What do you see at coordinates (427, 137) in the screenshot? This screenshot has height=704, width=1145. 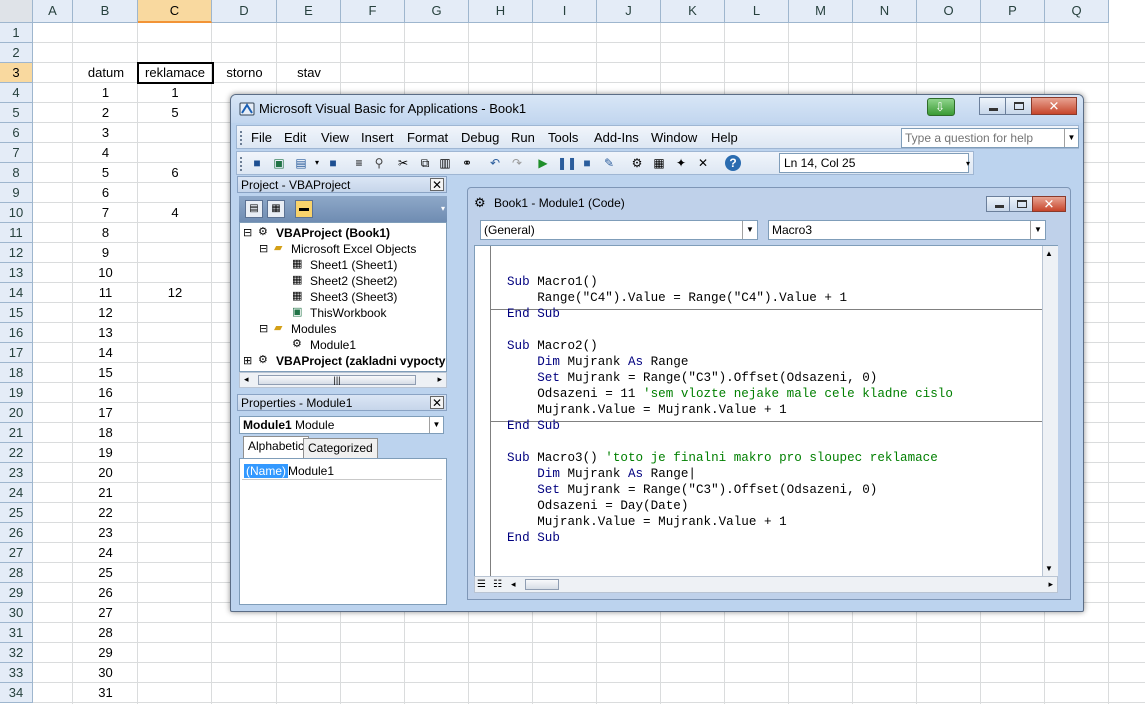 I see `menu-format: Format` at bounding box center [427, 137].